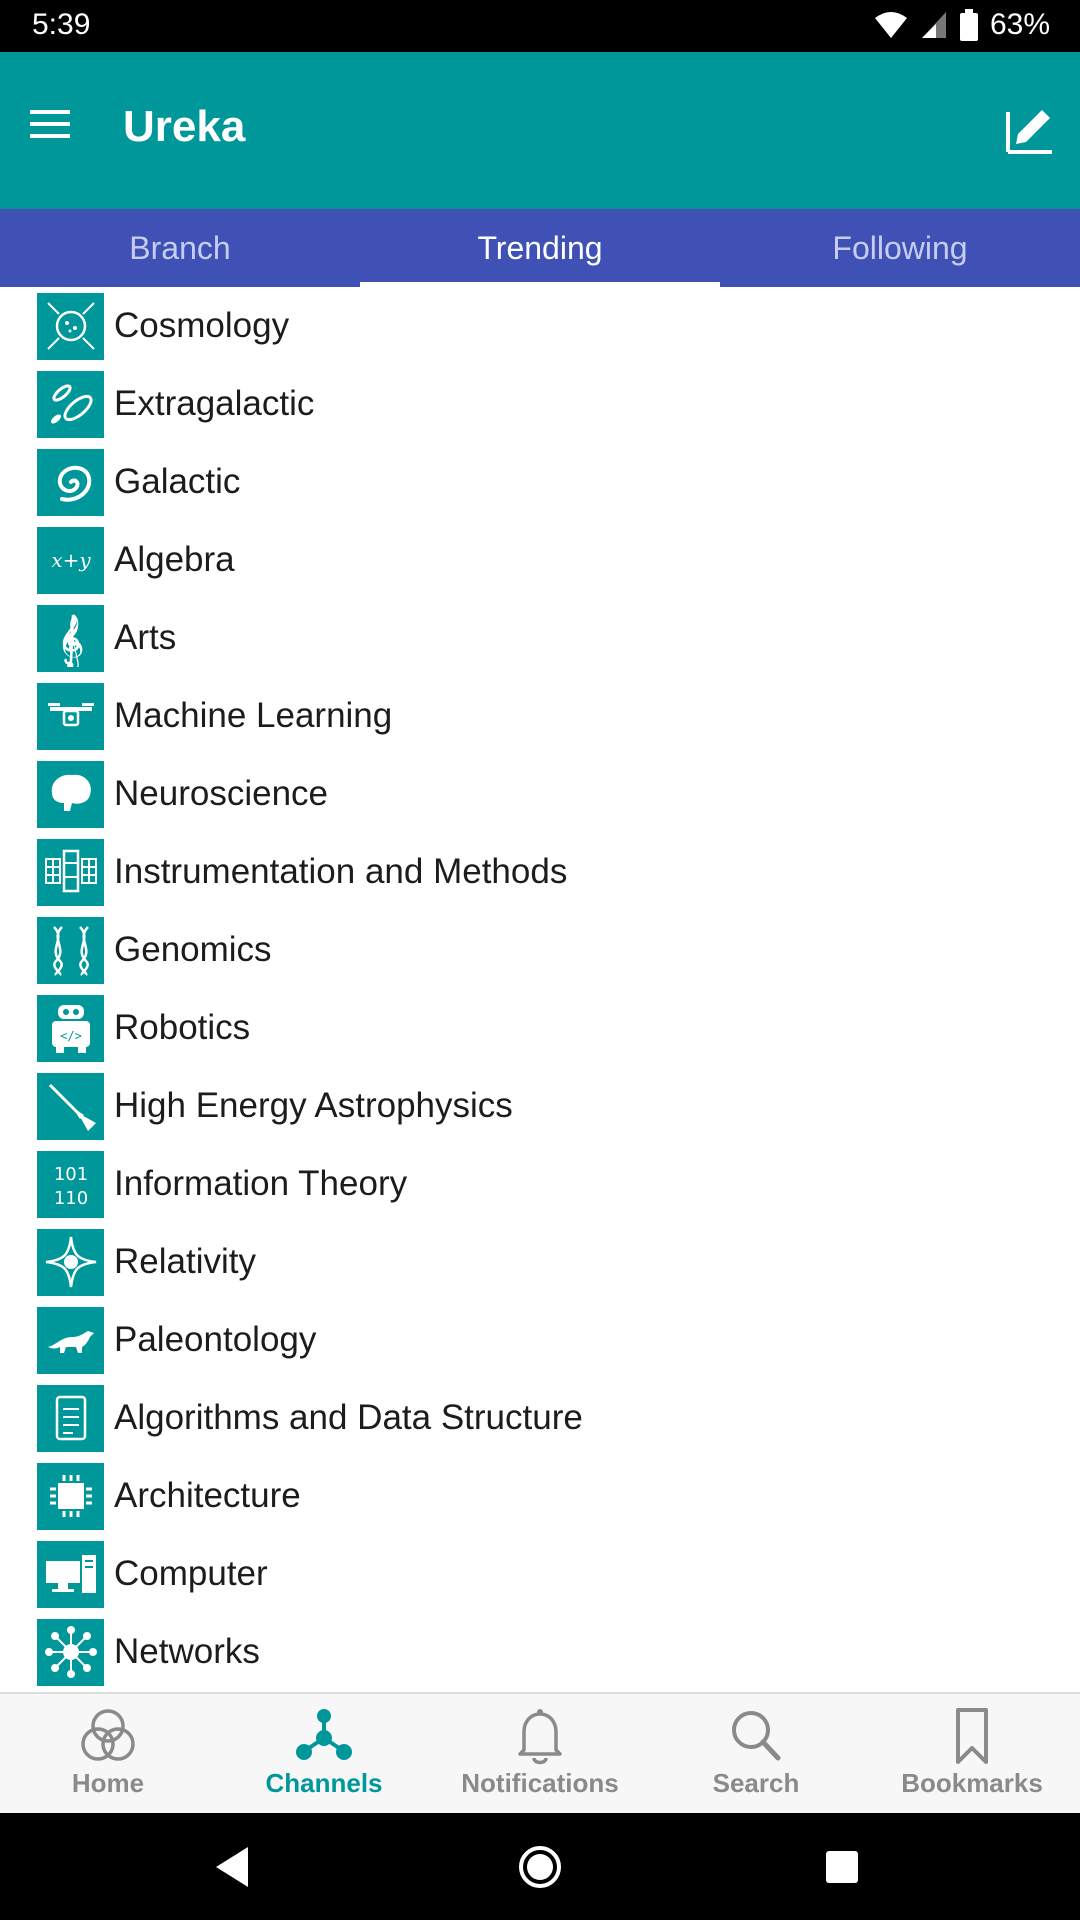 The height and width of the screenshot is (1920, 1080). What do you see at coordinates (540, 1652) in the screenshot?
I see `channel-item-networks: Networks` at bounding box center [540, 1652].